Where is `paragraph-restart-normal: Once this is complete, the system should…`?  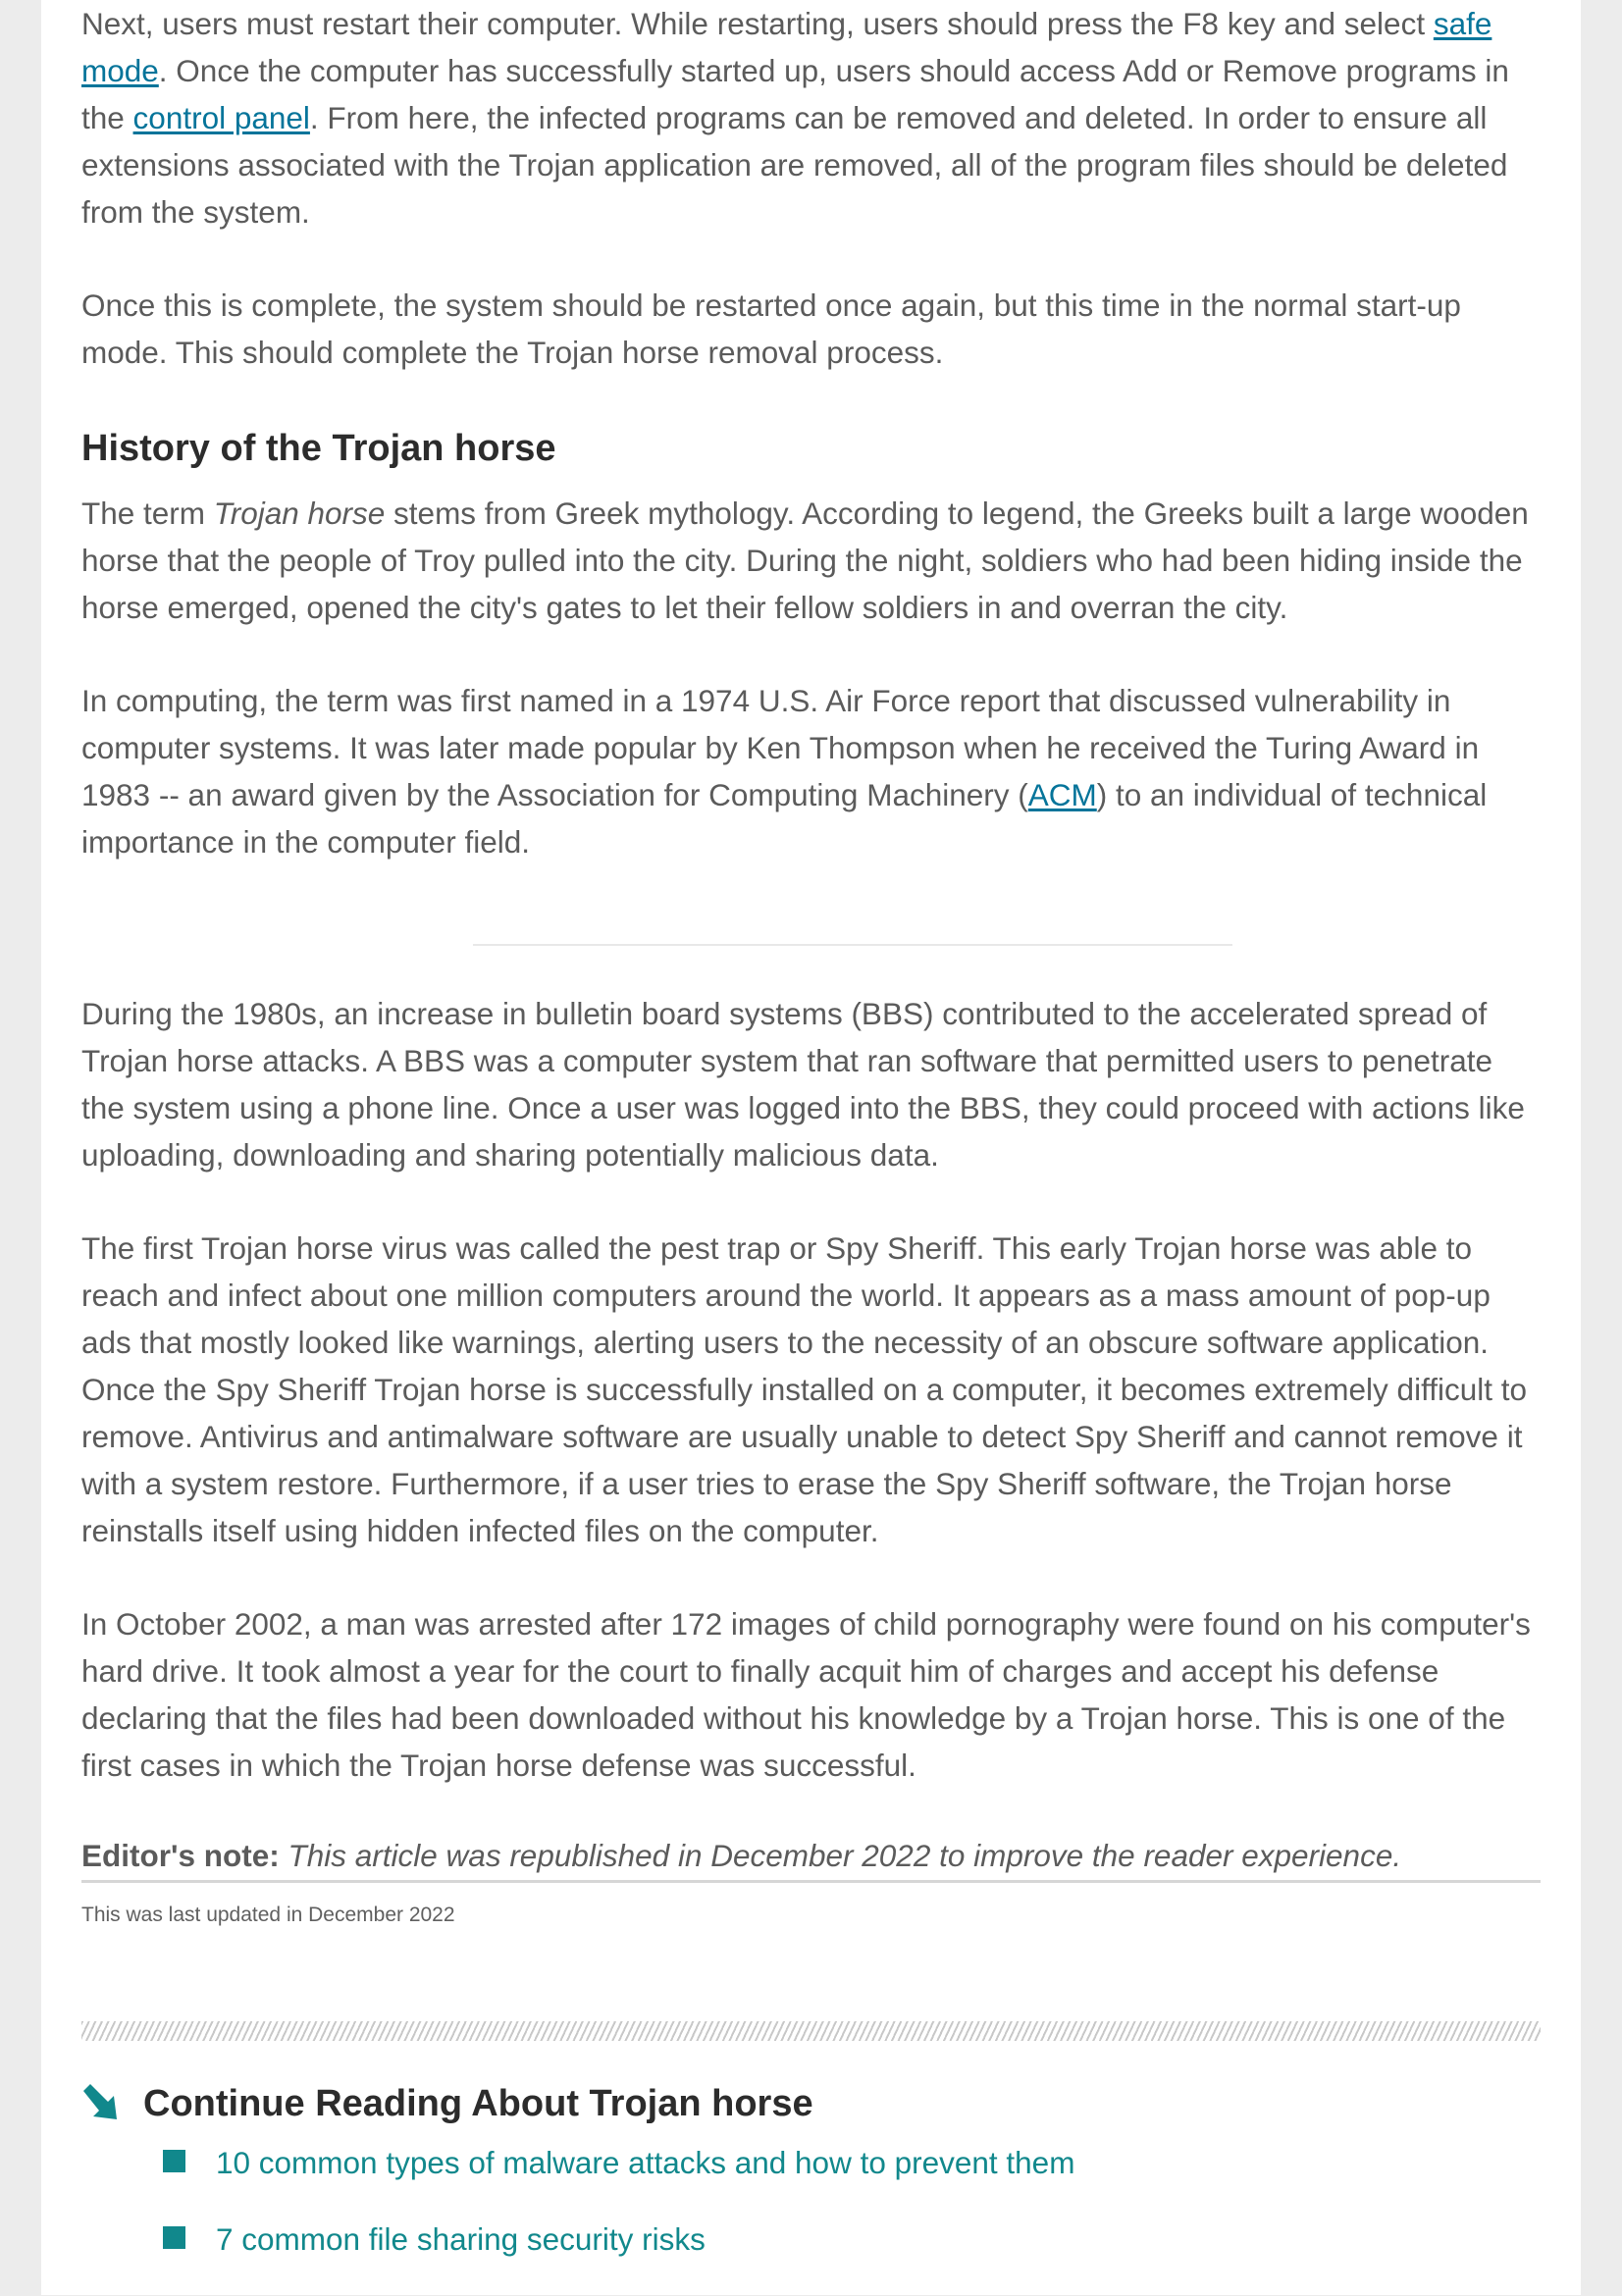 paragraph-restart-normal: Once this is complete, the system should… is located at coordinates (771, 328).